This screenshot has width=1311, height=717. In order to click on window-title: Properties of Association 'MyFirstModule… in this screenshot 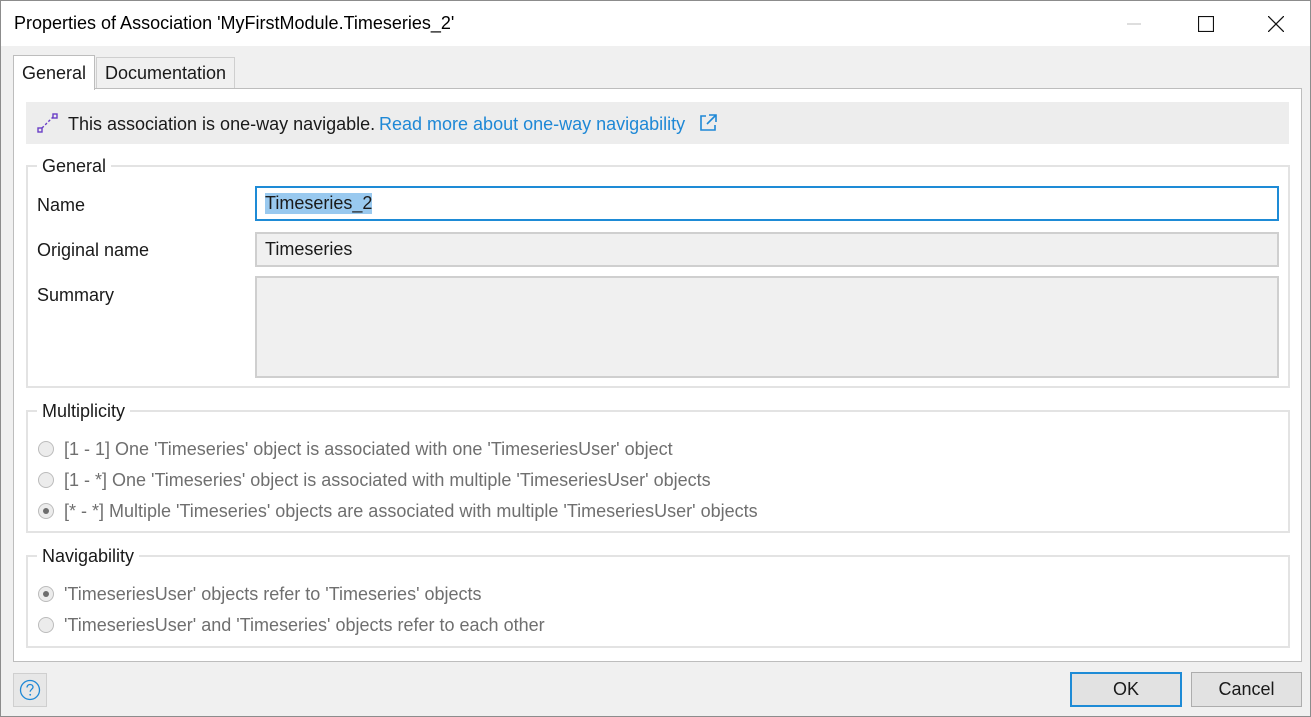, I will do `click(234, 23)`.